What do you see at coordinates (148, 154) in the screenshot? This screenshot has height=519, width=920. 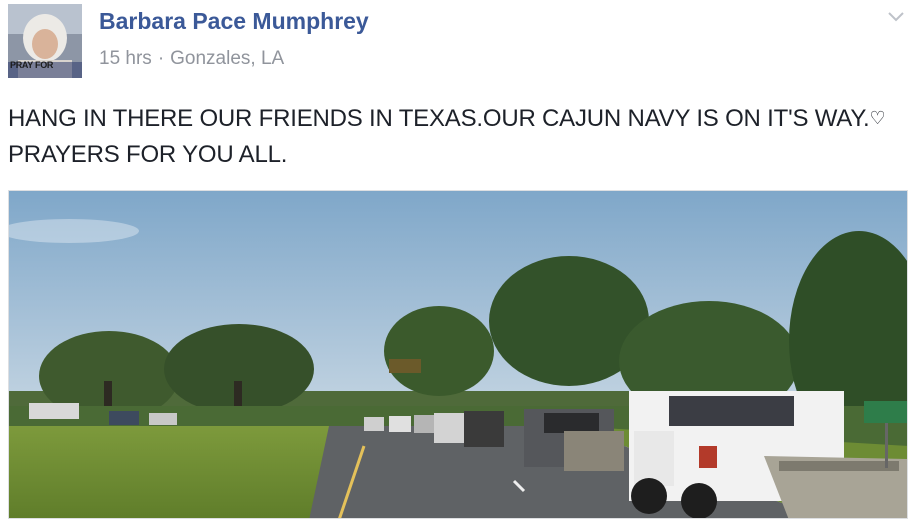 I see `post-text-end: PRAYERS FOR YOU ALL.` at bounding box center [148, 154].